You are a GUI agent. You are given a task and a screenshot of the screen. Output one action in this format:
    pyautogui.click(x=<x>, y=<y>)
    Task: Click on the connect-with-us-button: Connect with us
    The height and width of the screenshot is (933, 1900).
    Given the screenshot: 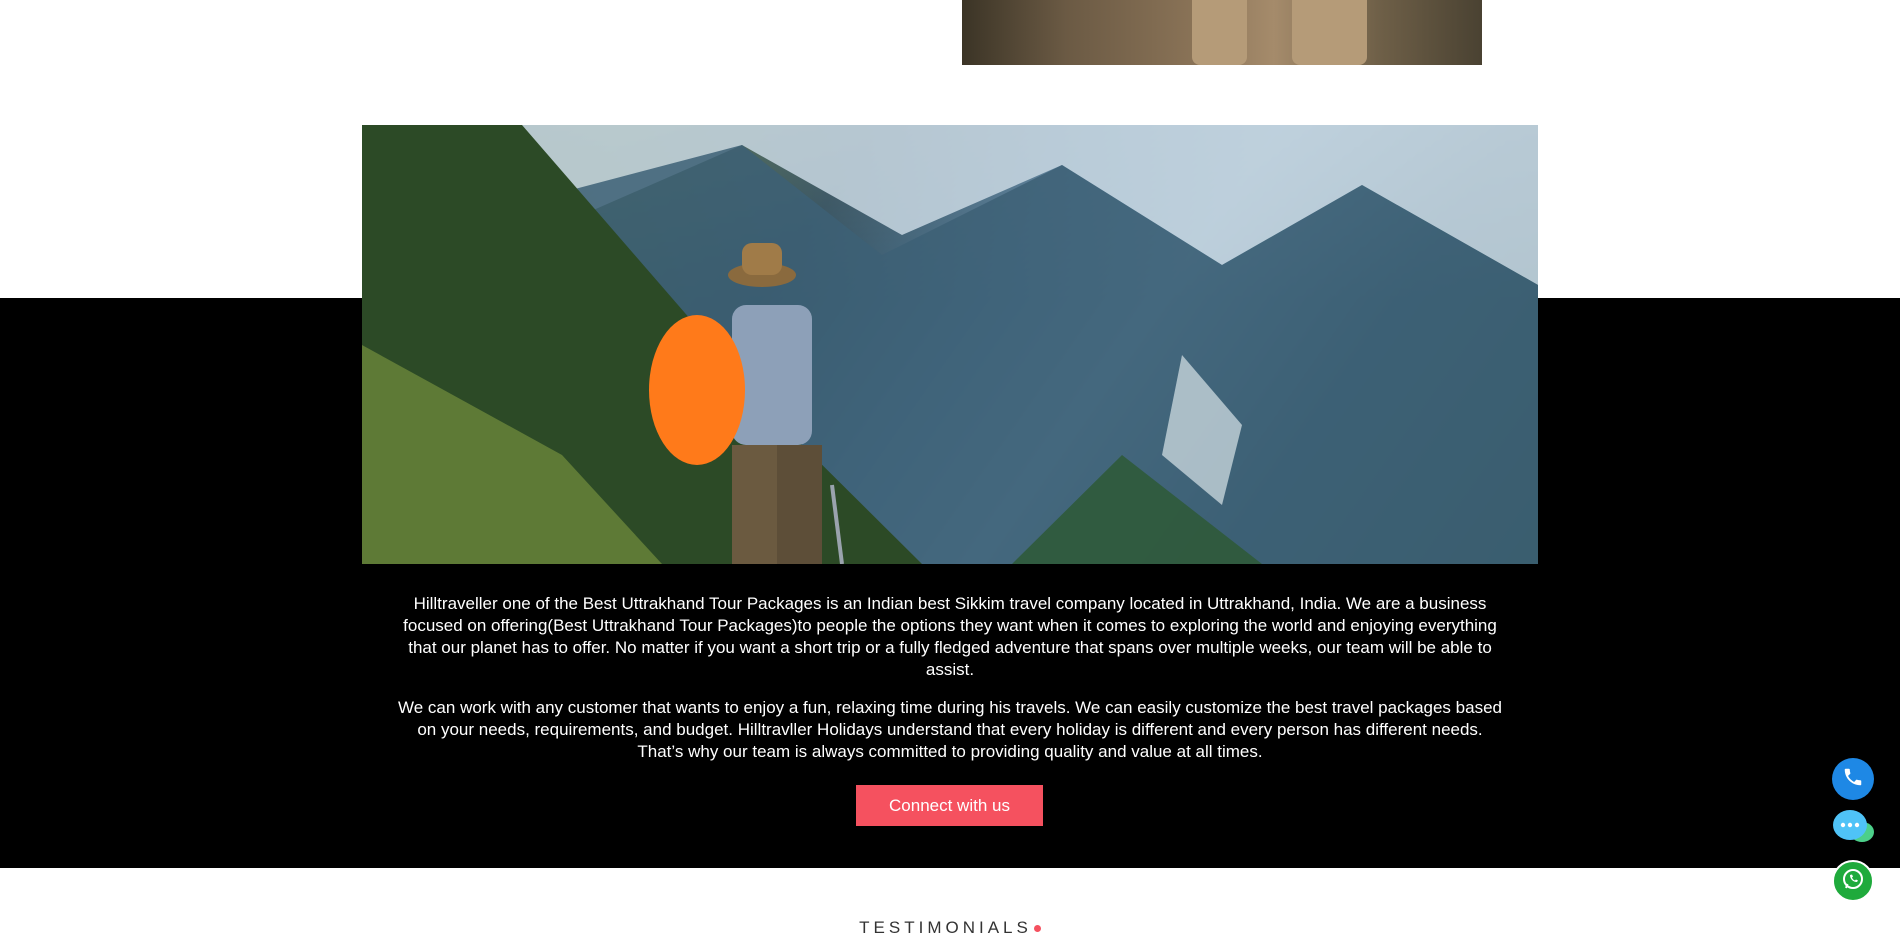 What is the action you would take?
    pyautogui.click(x=949, y=805)
    